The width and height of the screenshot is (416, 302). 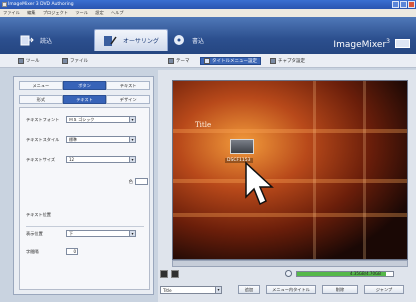 What do you see at coordinates (36, 40) in the screenshot?
I see `tab-import: 読込` at bounding box center [36, 40].